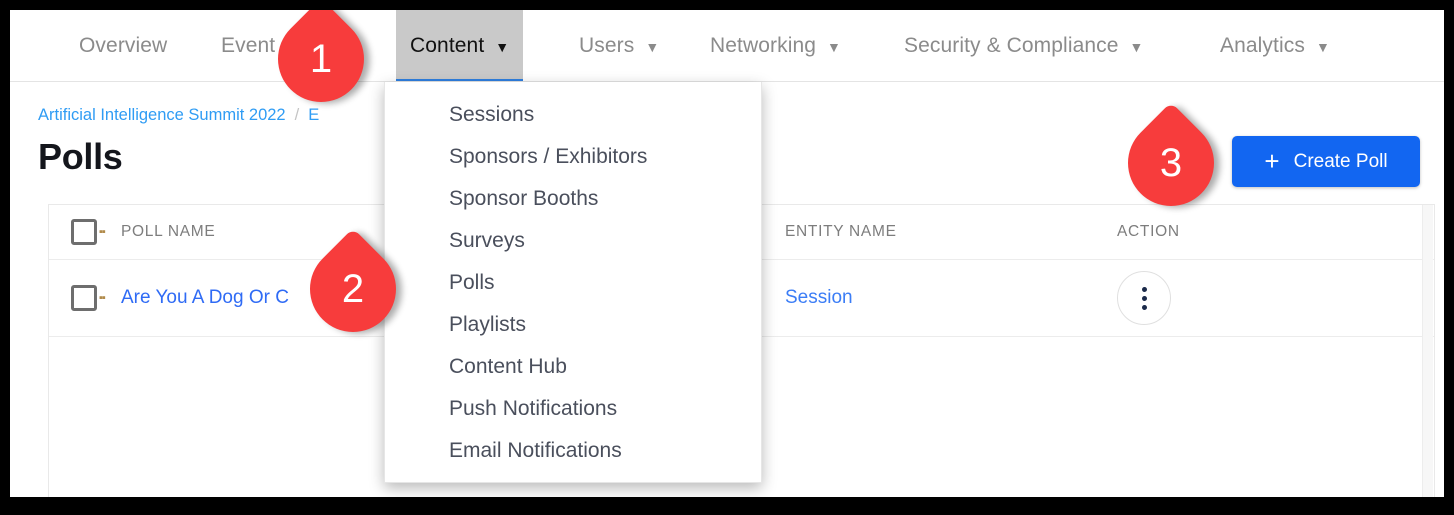 The height and width of the screenshot is (515, 1454). I want to click on drag-handle-icon: ▪▪, so click(102, 298).